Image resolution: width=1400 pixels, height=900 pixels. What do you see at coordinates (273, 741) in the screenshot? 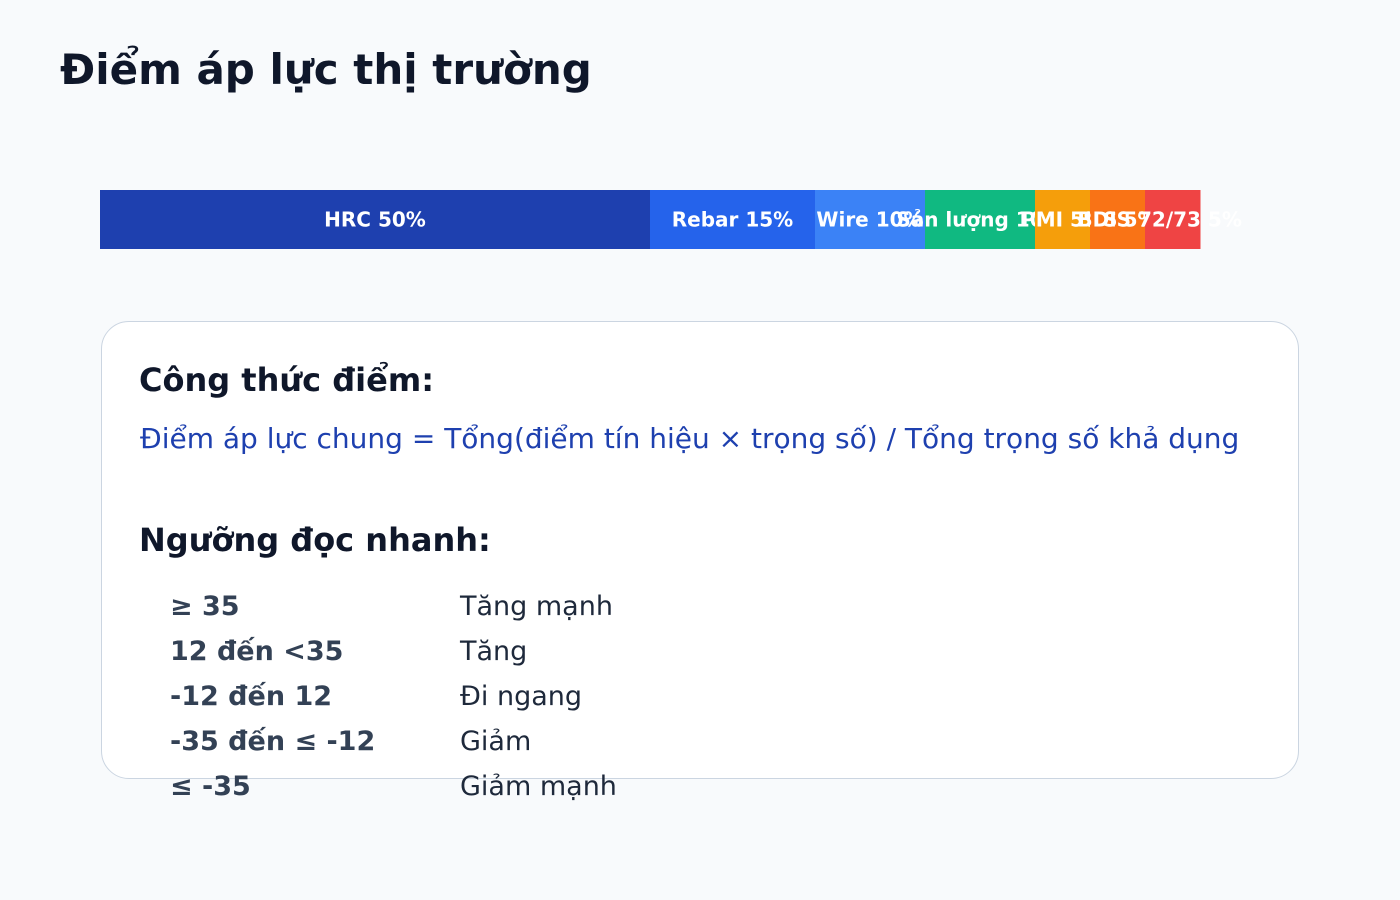
I see `threshold-range: -35 đến ≤ -12` at bounding box center [273, 741].